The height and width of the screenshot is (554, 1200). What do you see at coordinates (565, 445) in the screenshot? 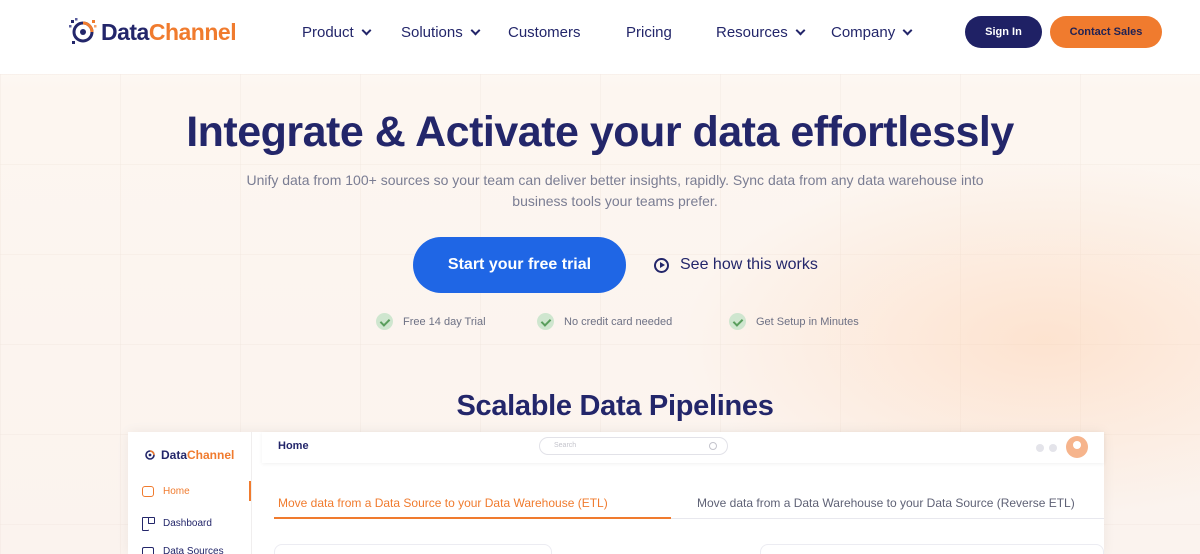
I see `preview-search-placeholder: Search` at bounding box center [565, 445].